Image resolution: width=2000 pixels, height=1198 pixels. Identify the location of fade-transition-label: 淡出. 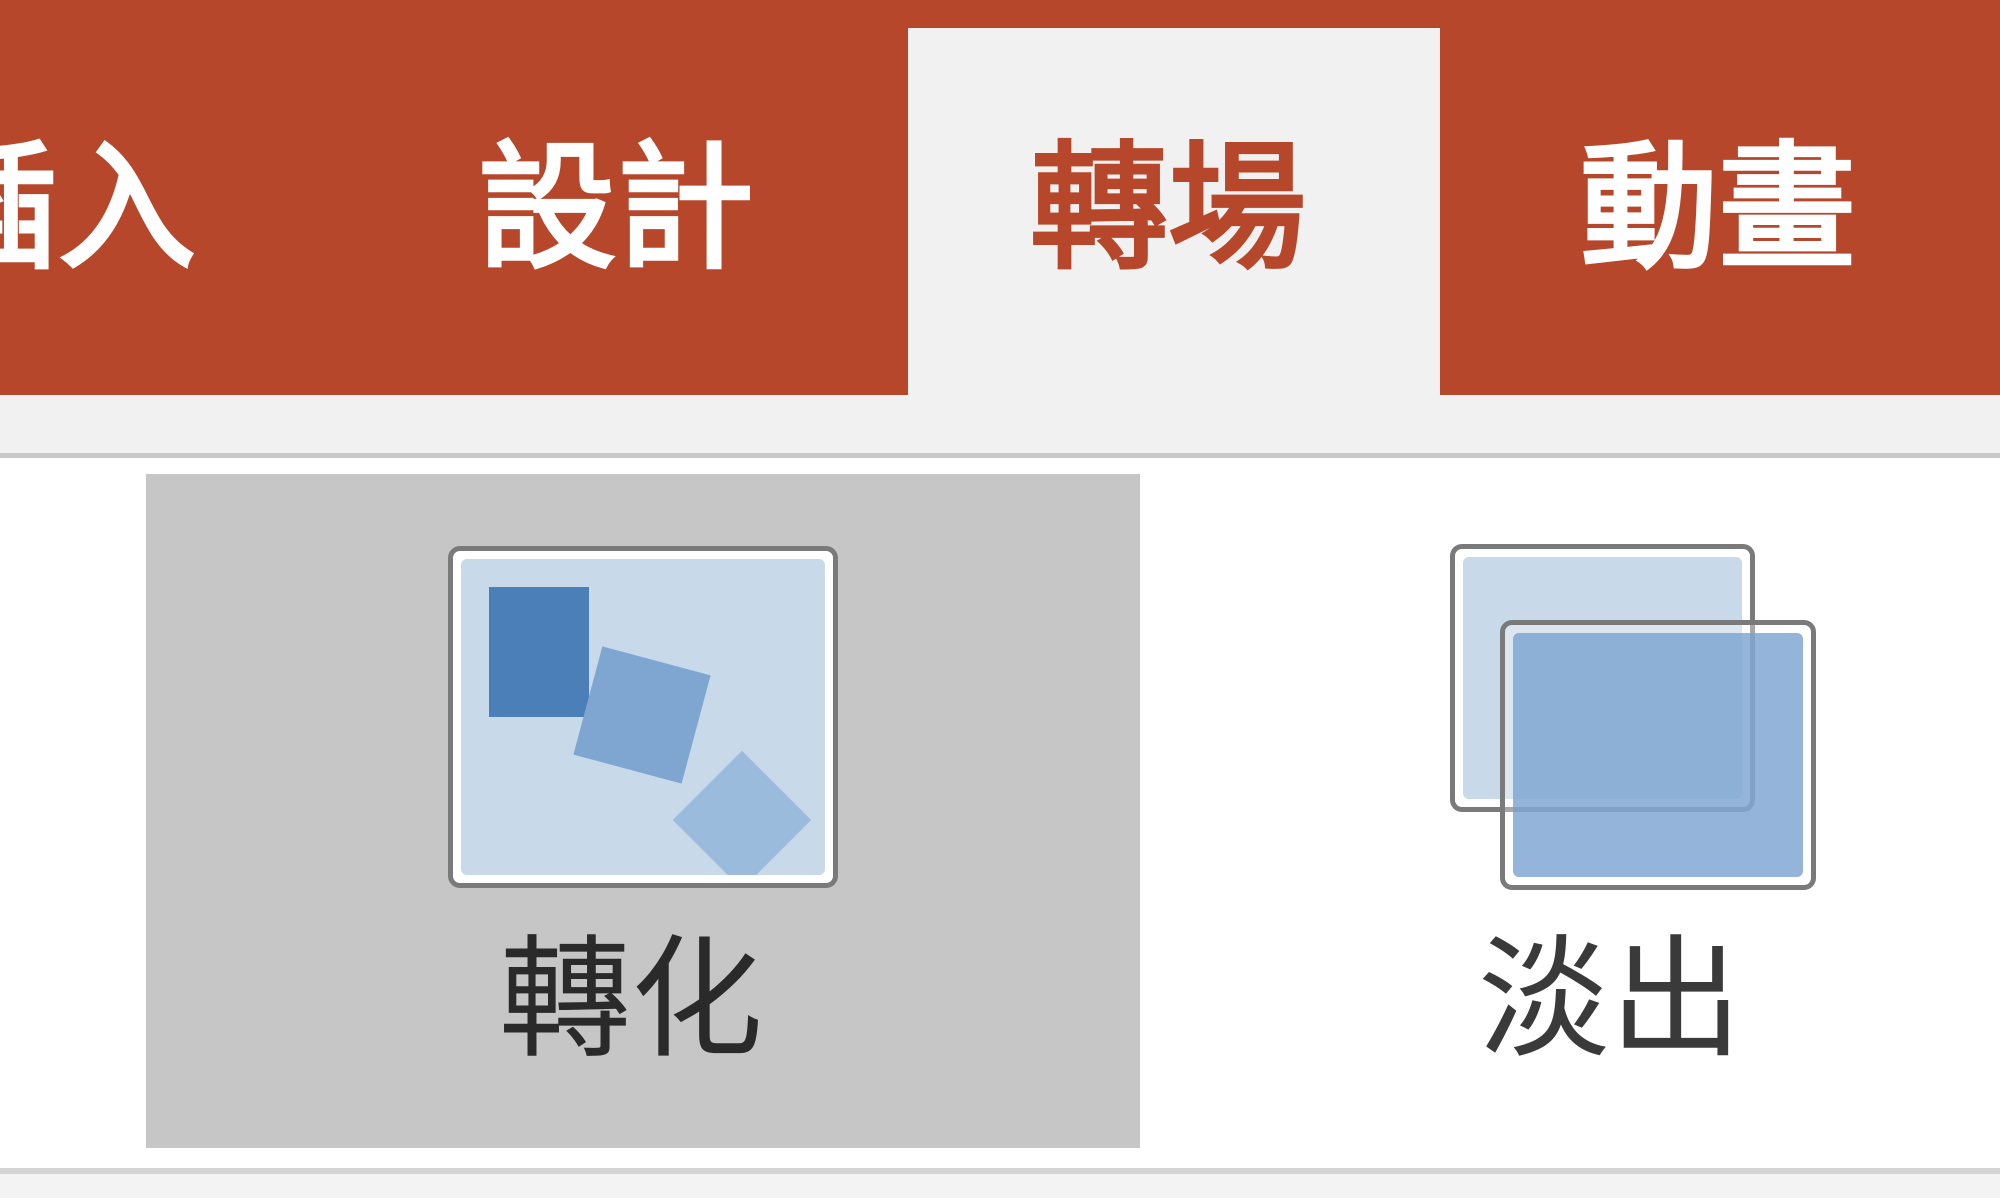
(1610, 1000).